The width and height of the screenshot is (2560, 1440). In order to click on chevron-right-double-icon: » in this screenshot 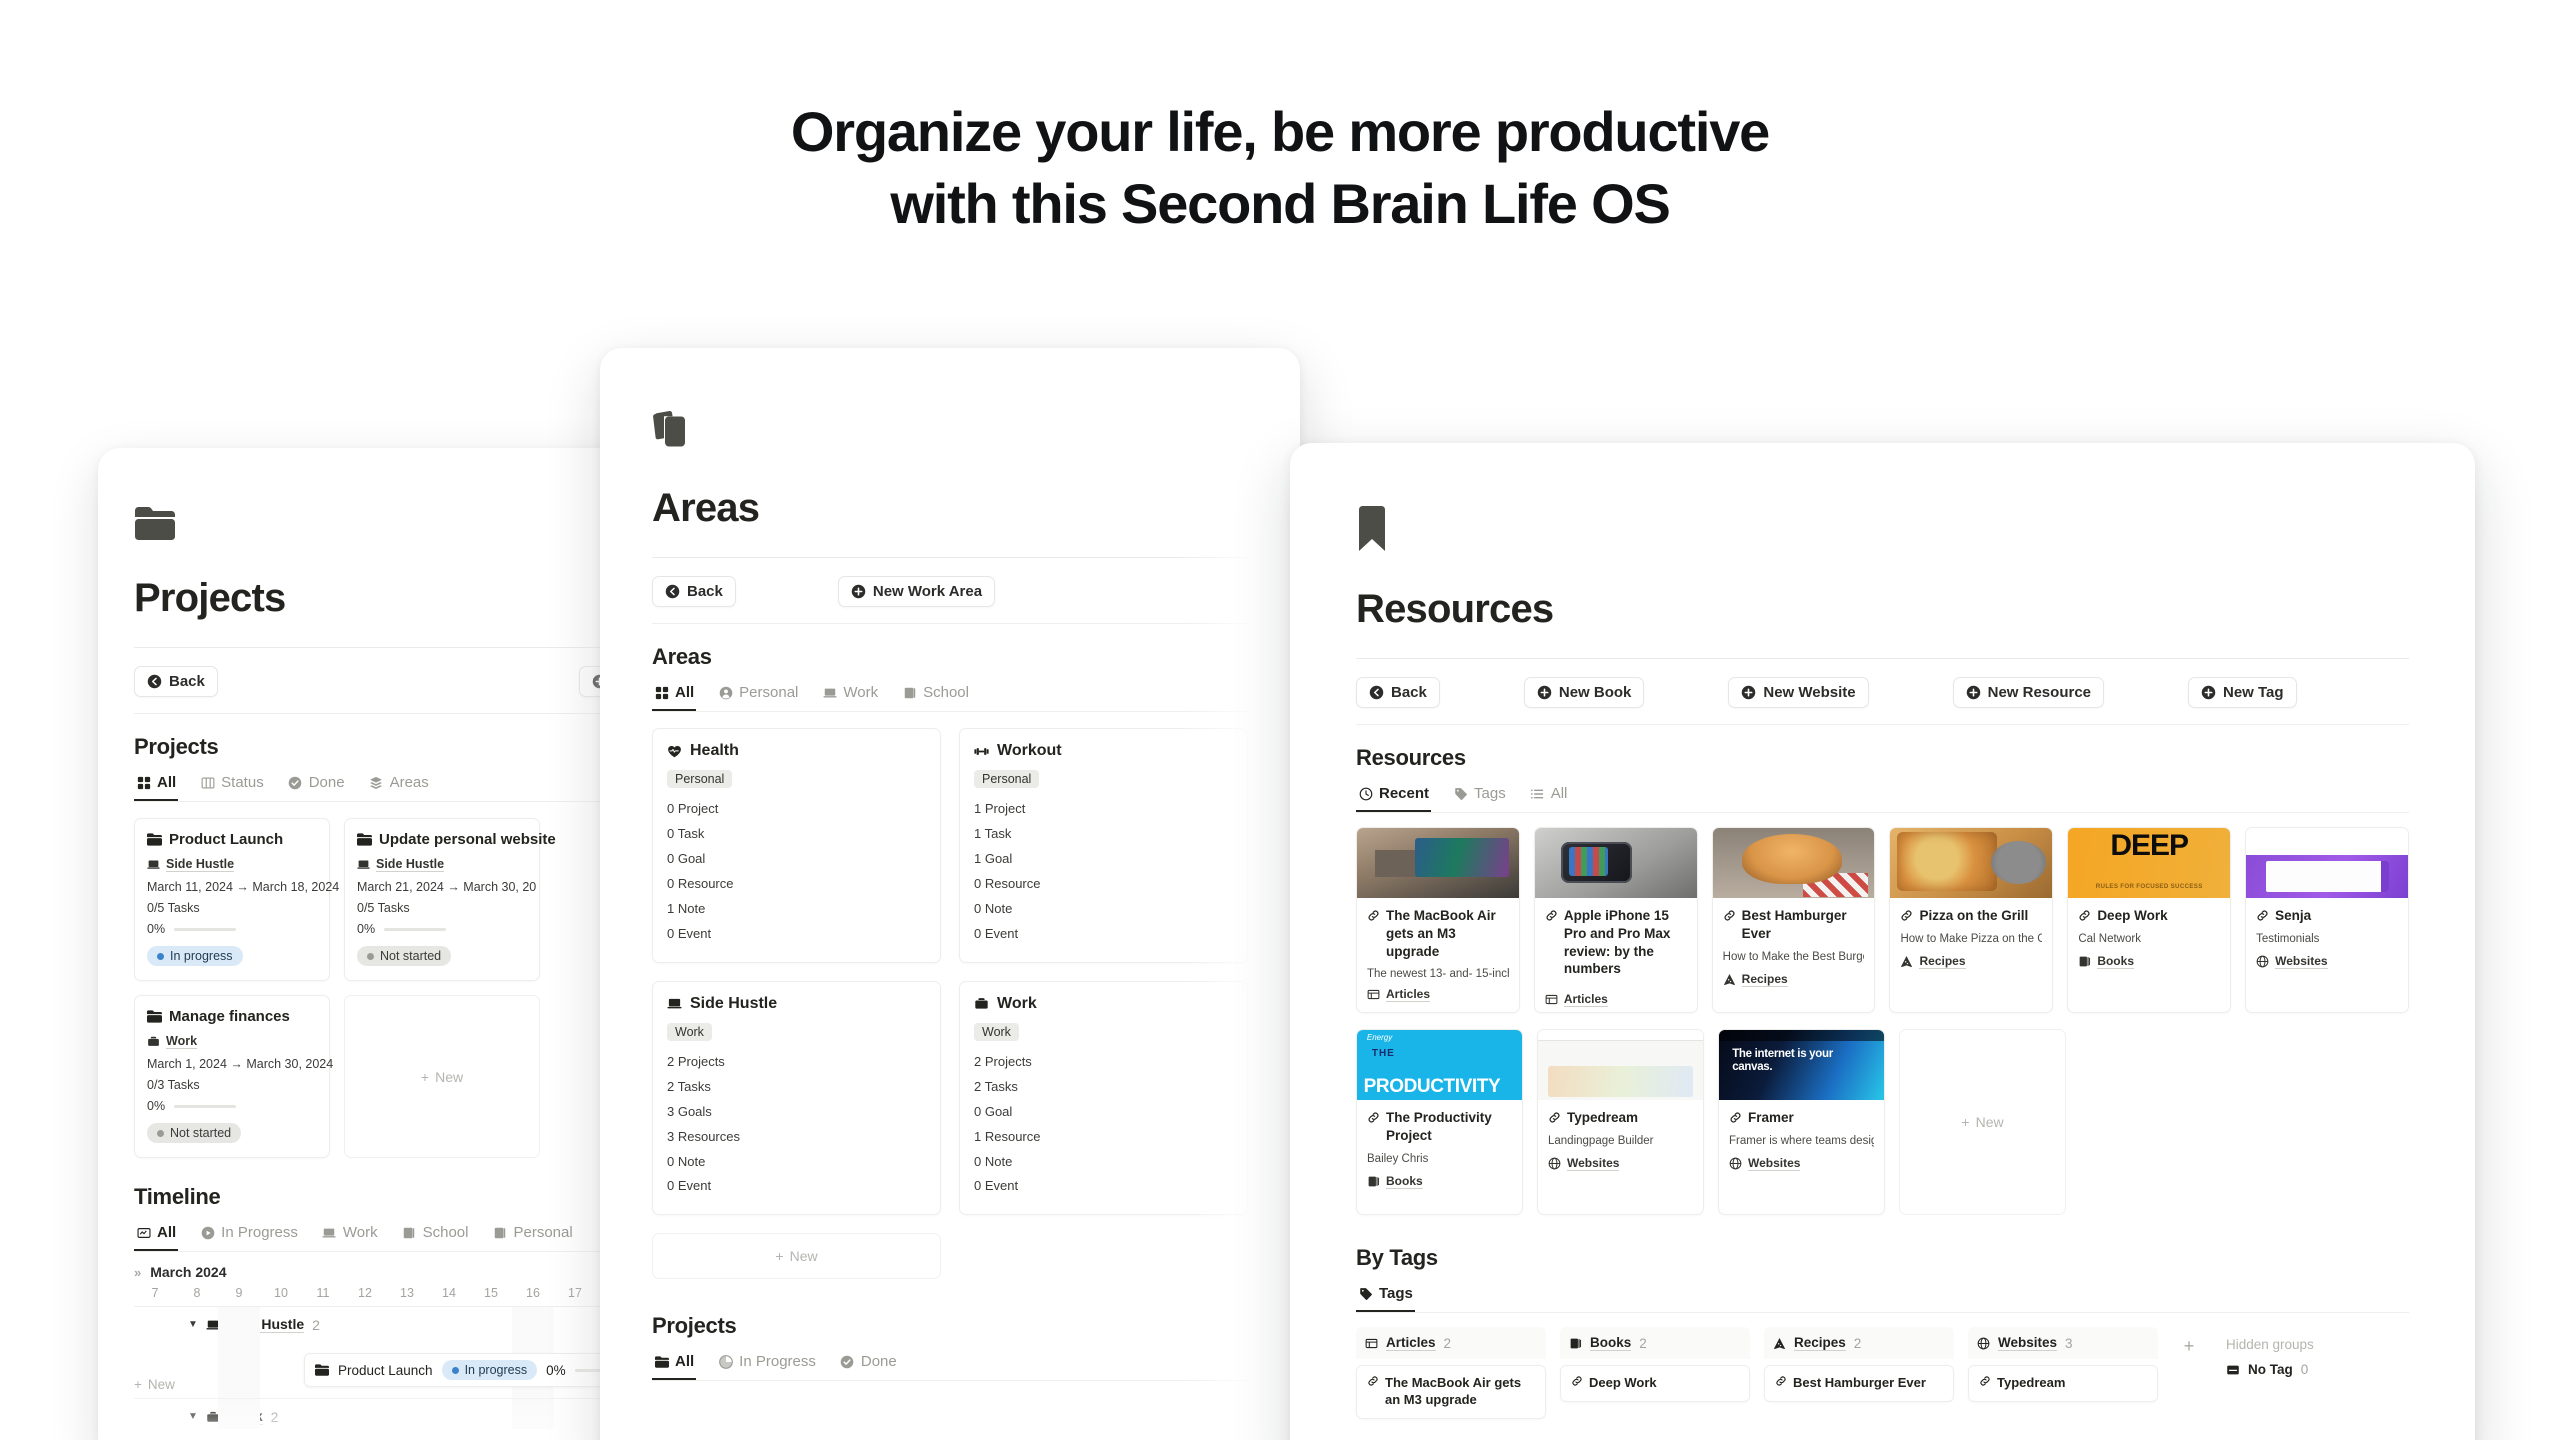, I will do `click(137, 1272)`.